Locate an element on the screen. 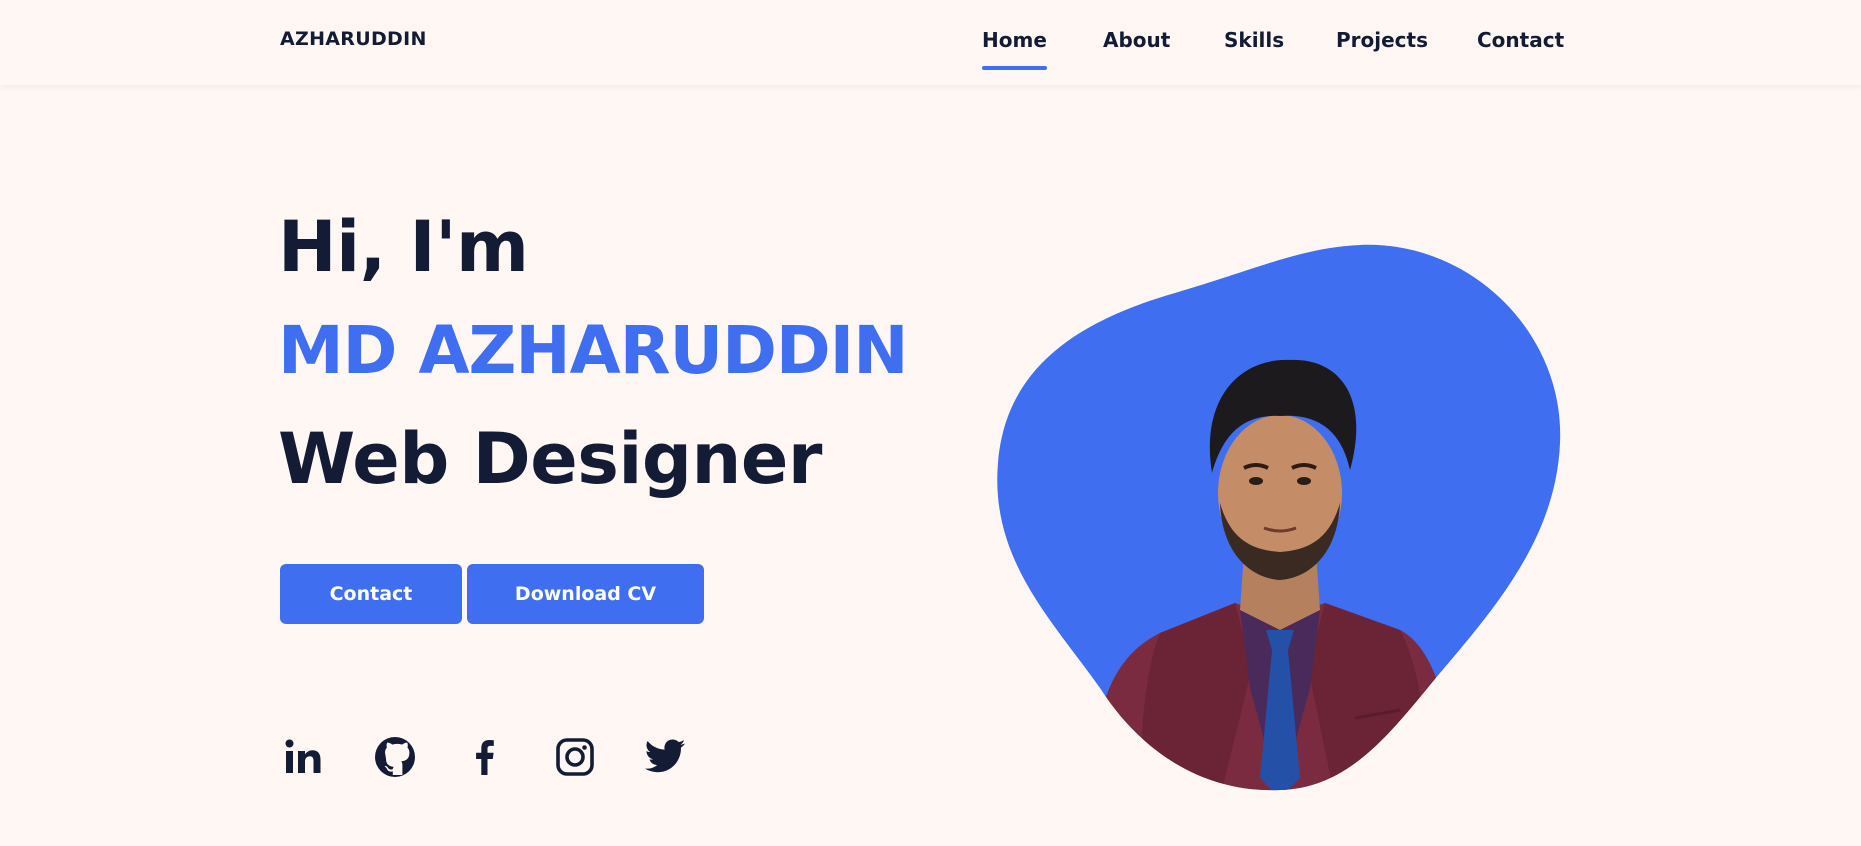 This screenshot has width=1861, height=846. linkedin-icon is located at coordinates (304, 757).